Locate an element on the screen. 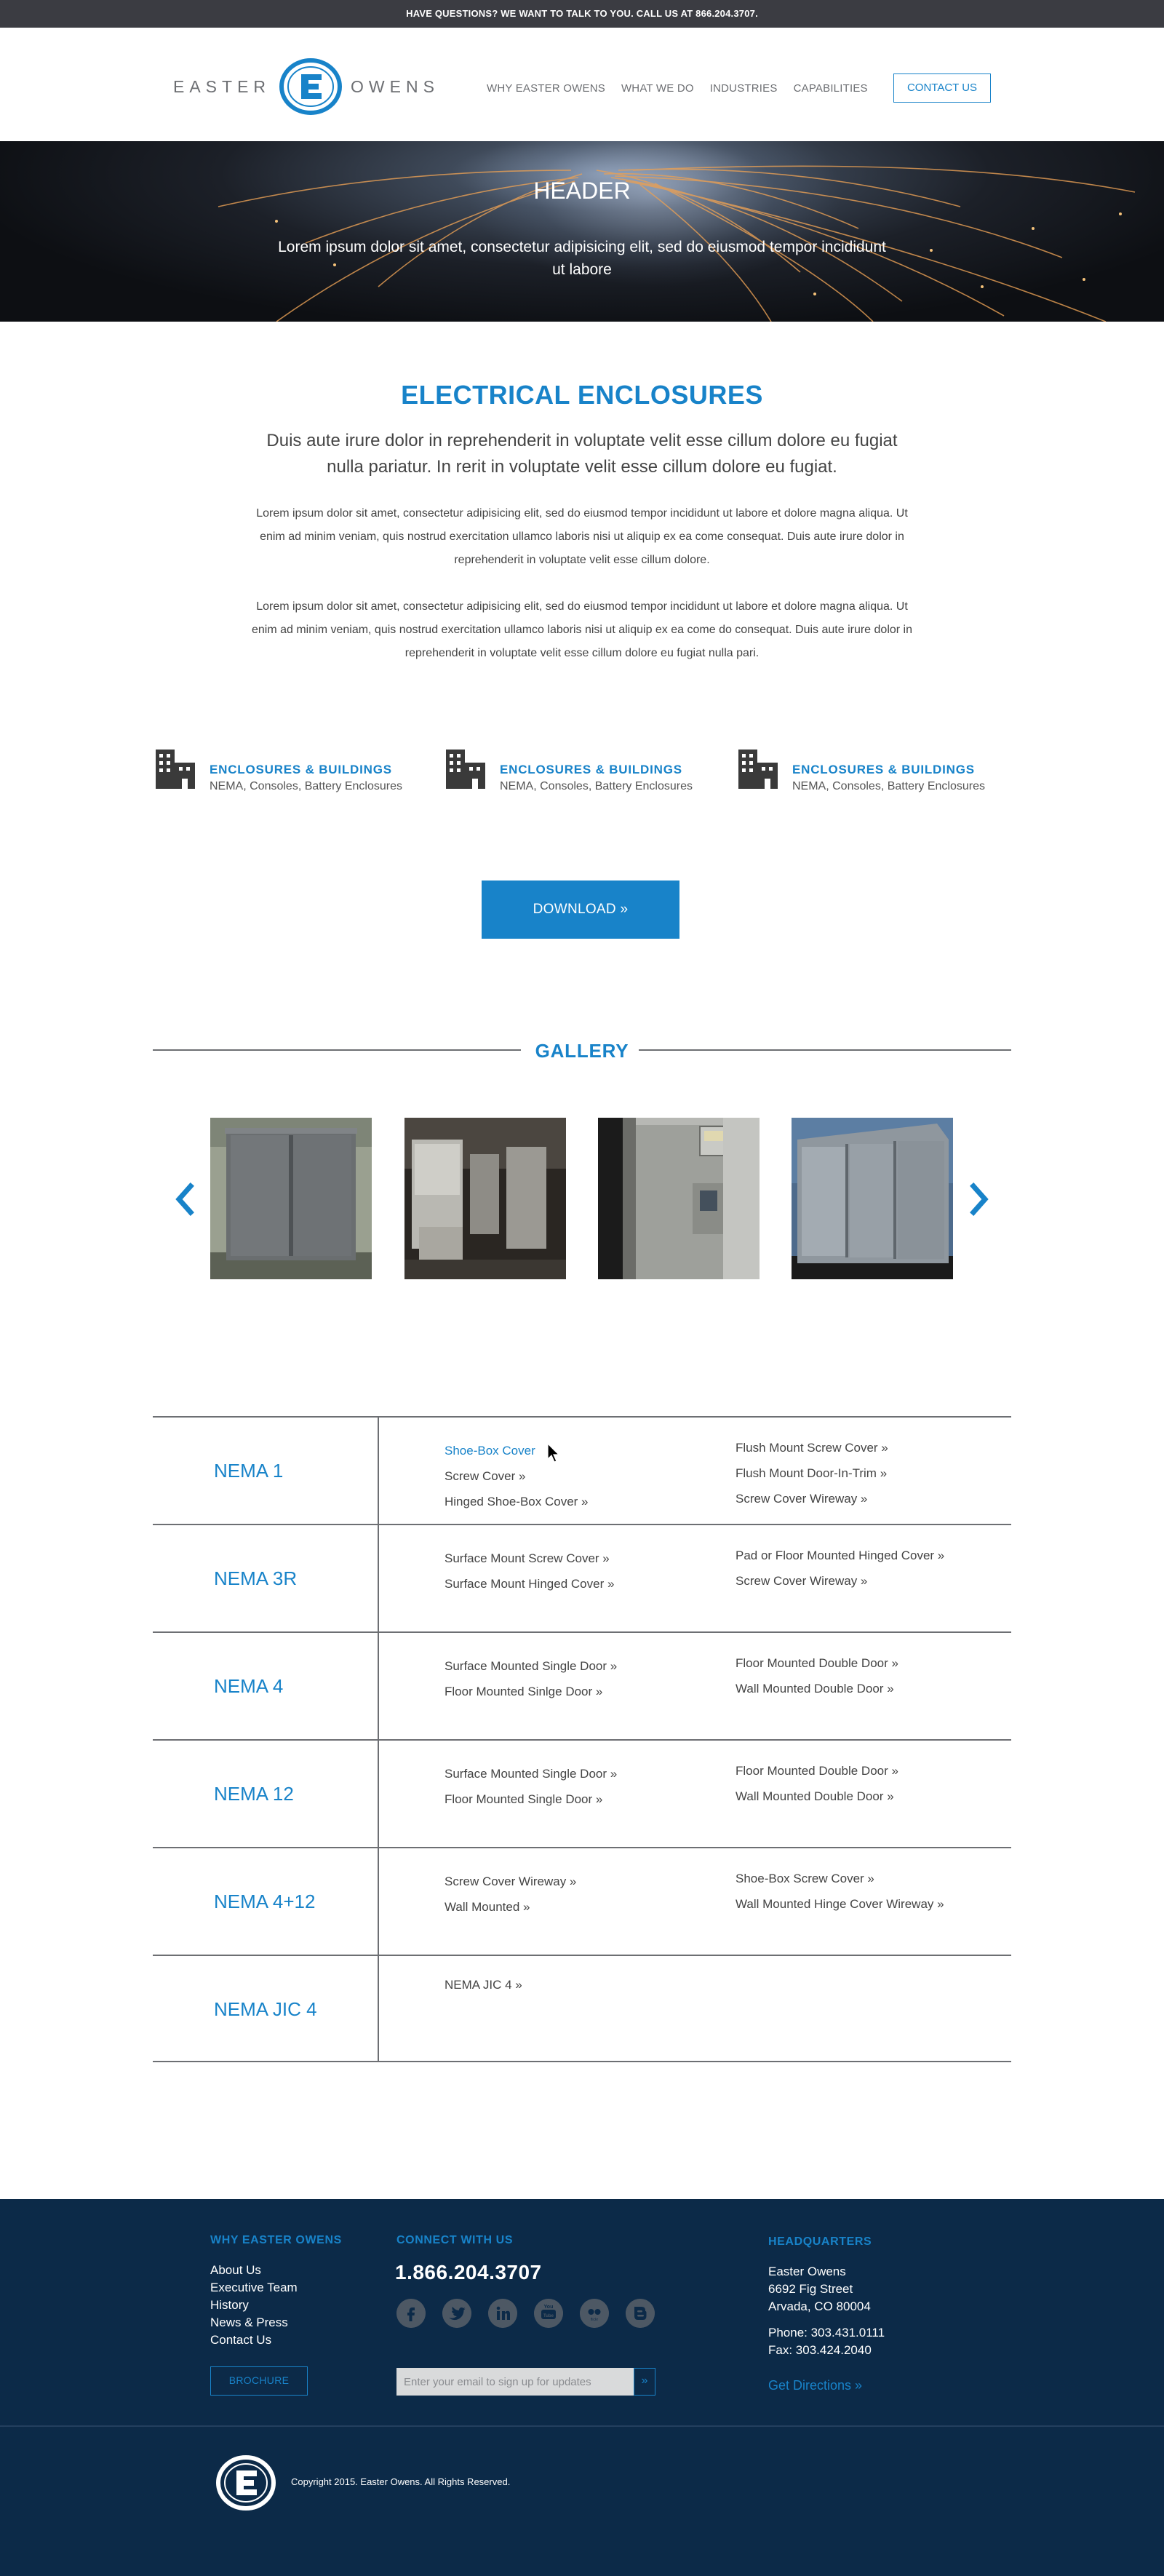  twitter-icon is located at coordinates (457, 2313).